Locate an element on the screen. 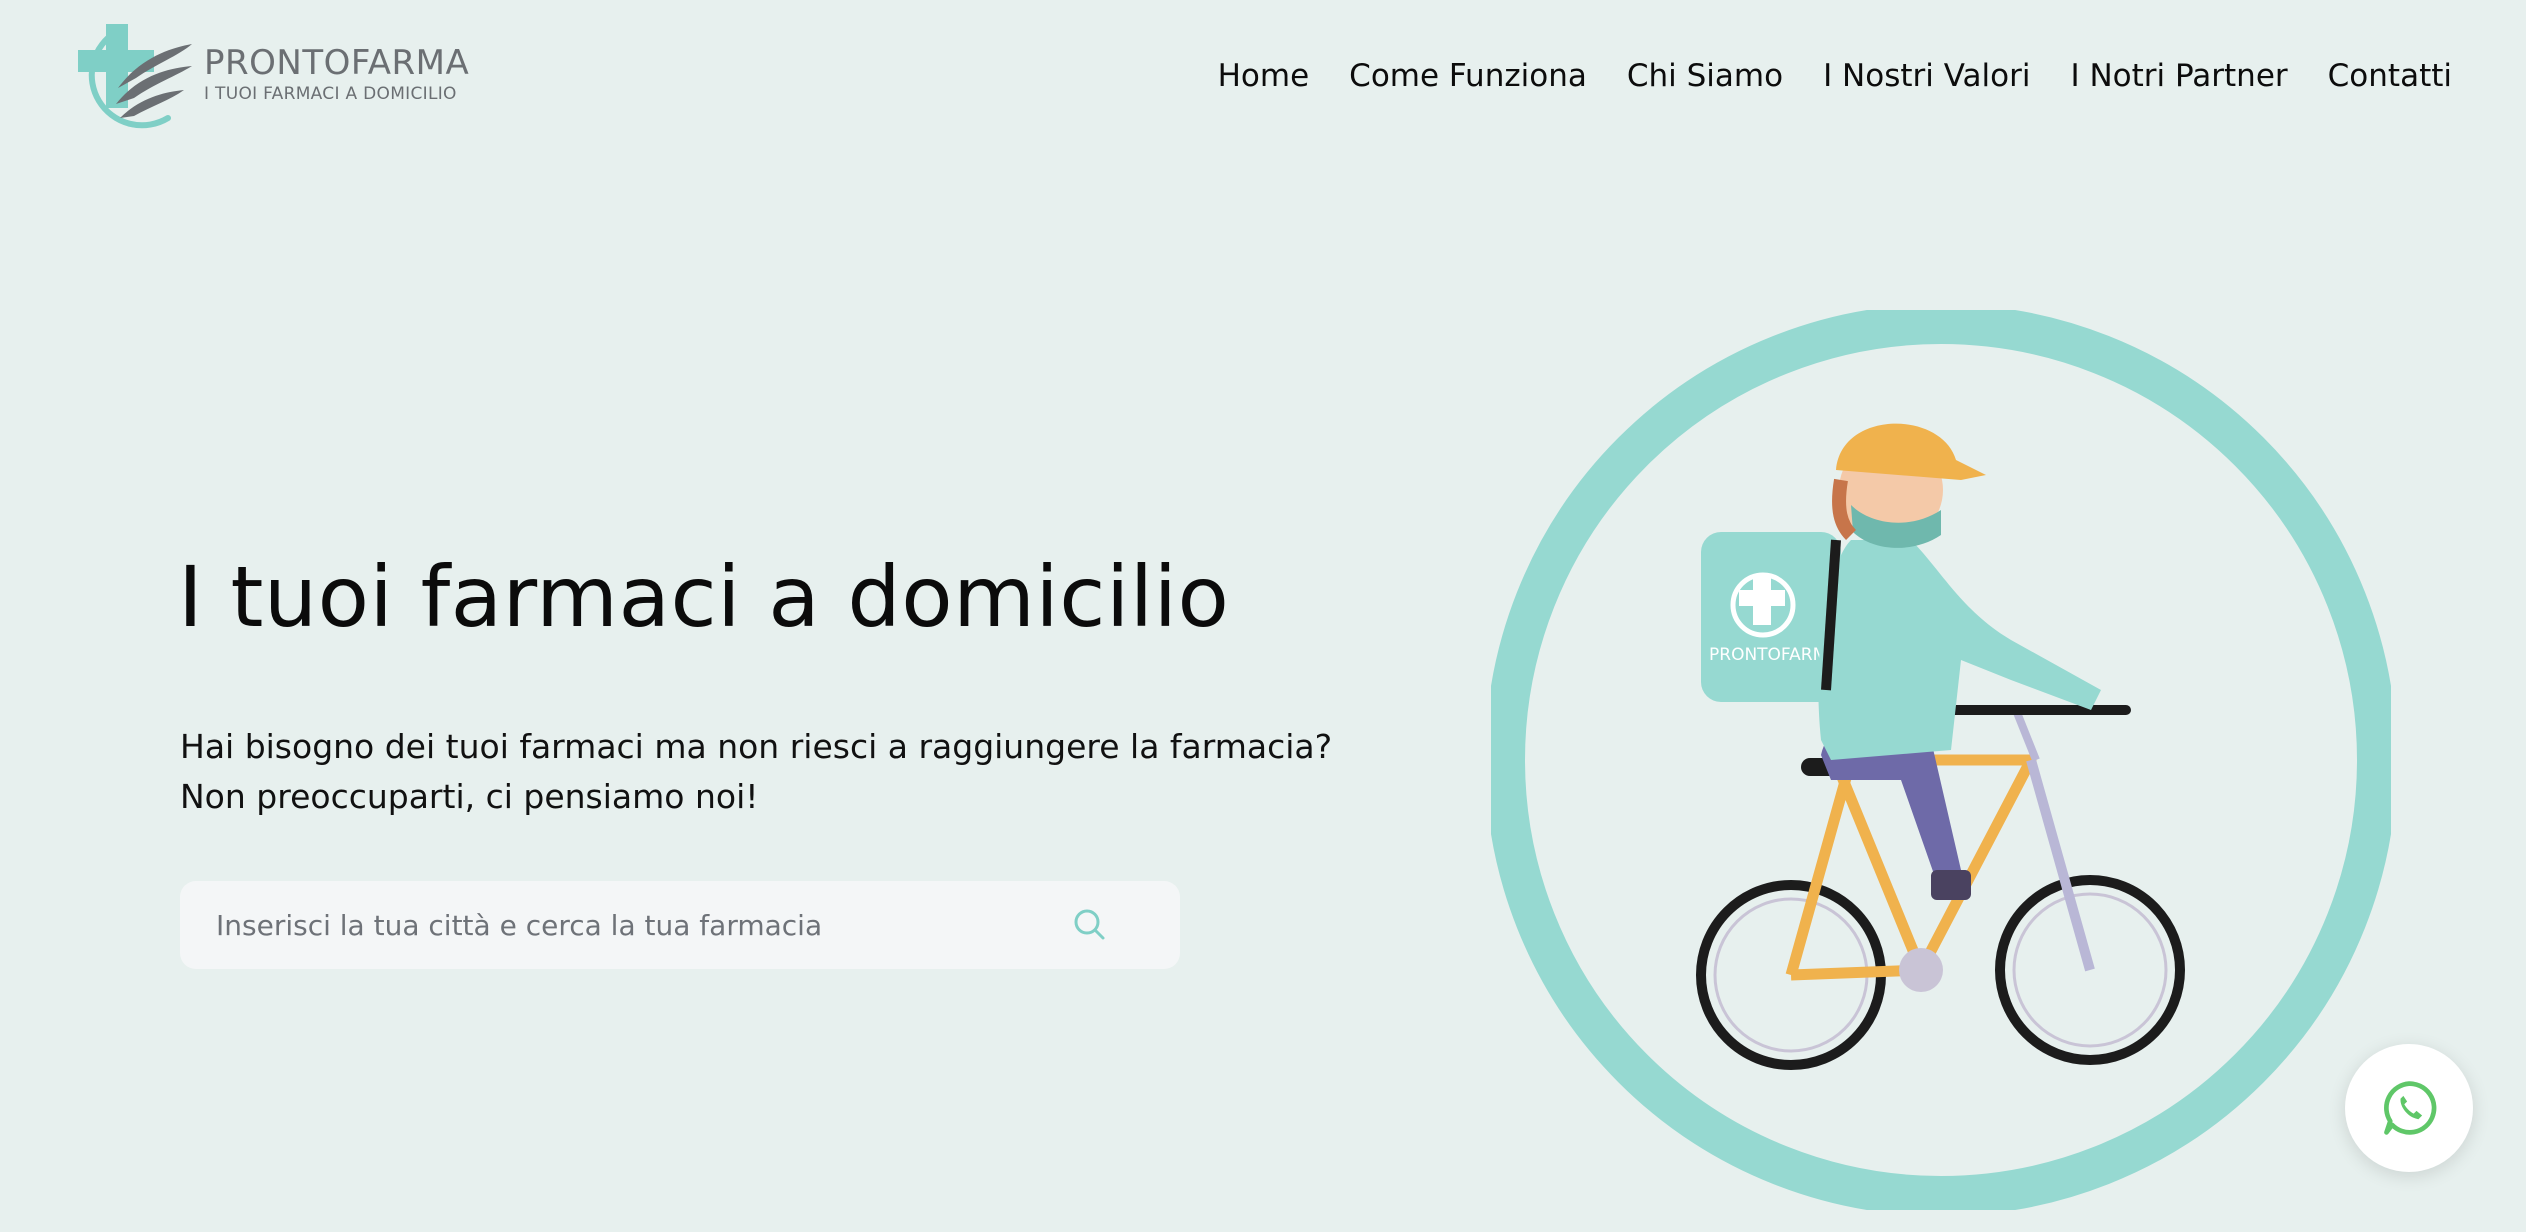 Image resolution: width=2526 pixels, height=1232 pixels. whatsapp-button is located at coordinates (2409, 1108).